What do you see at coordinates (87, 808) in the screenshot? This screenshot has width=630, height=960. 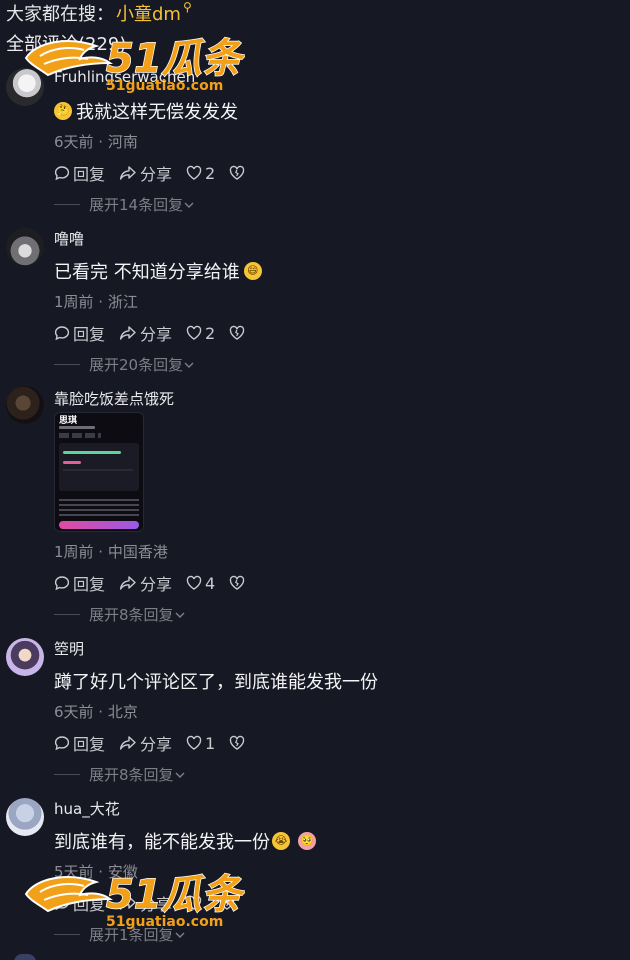 I see `comment-username: hua_大花` at bounding box center [87, 808].